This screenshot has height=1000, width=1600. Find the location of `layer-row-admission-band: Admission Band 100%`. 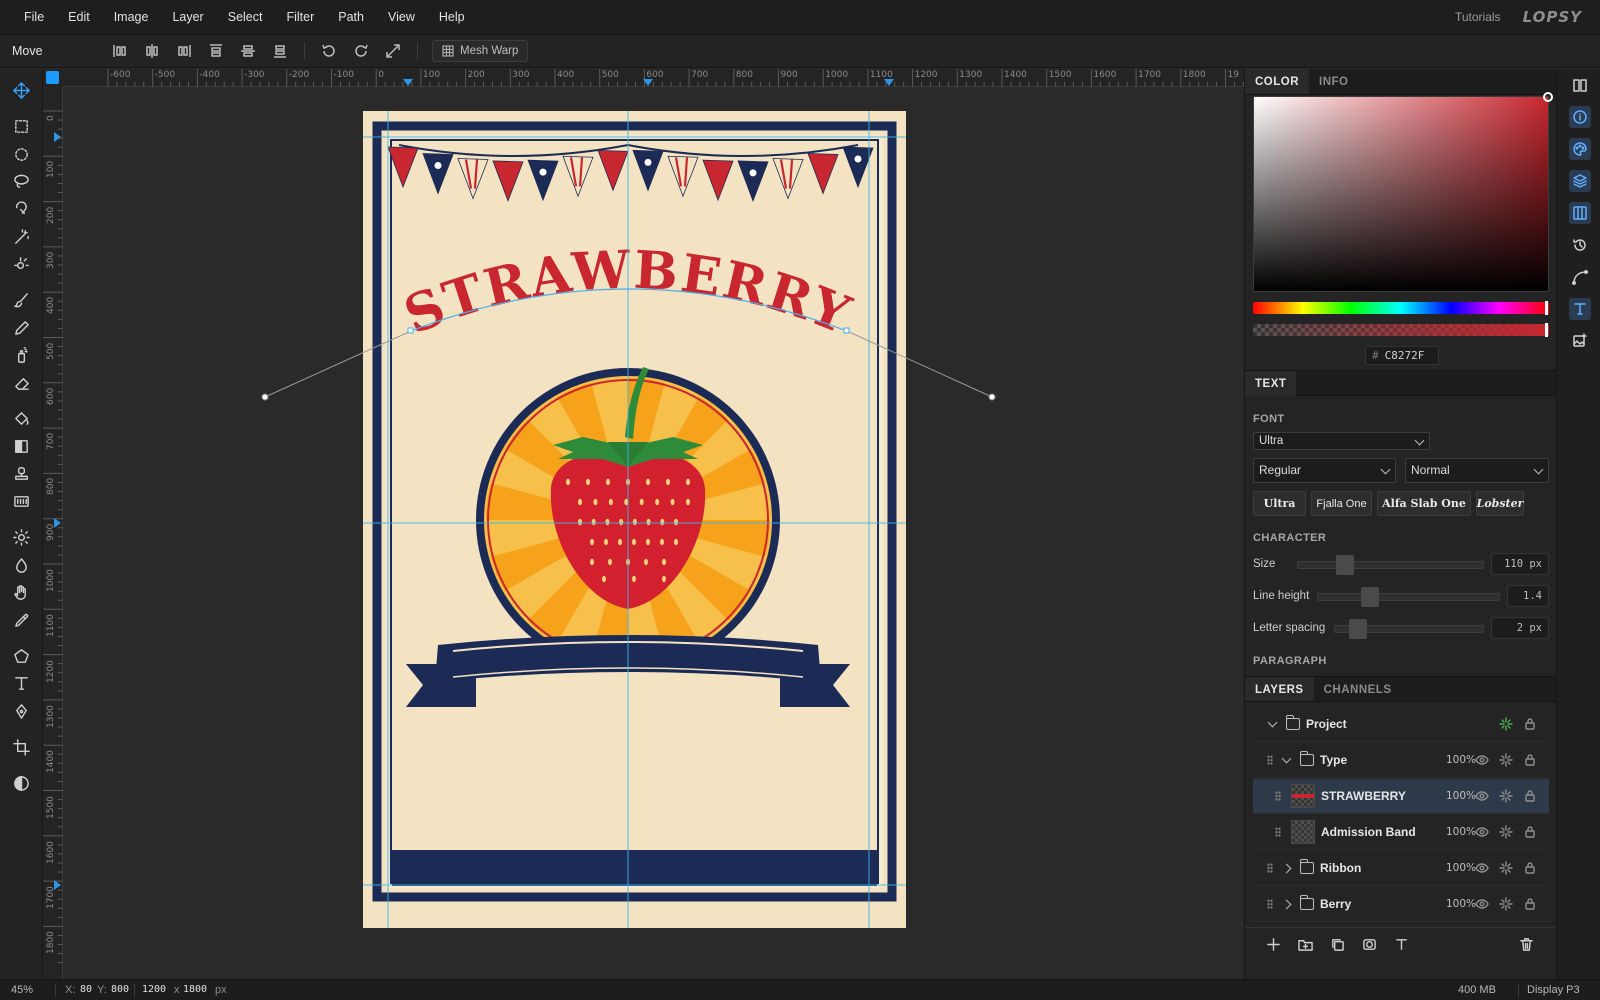

layer-row-admission-band: Admission Band 100% is located at coordinates (1401, 832).